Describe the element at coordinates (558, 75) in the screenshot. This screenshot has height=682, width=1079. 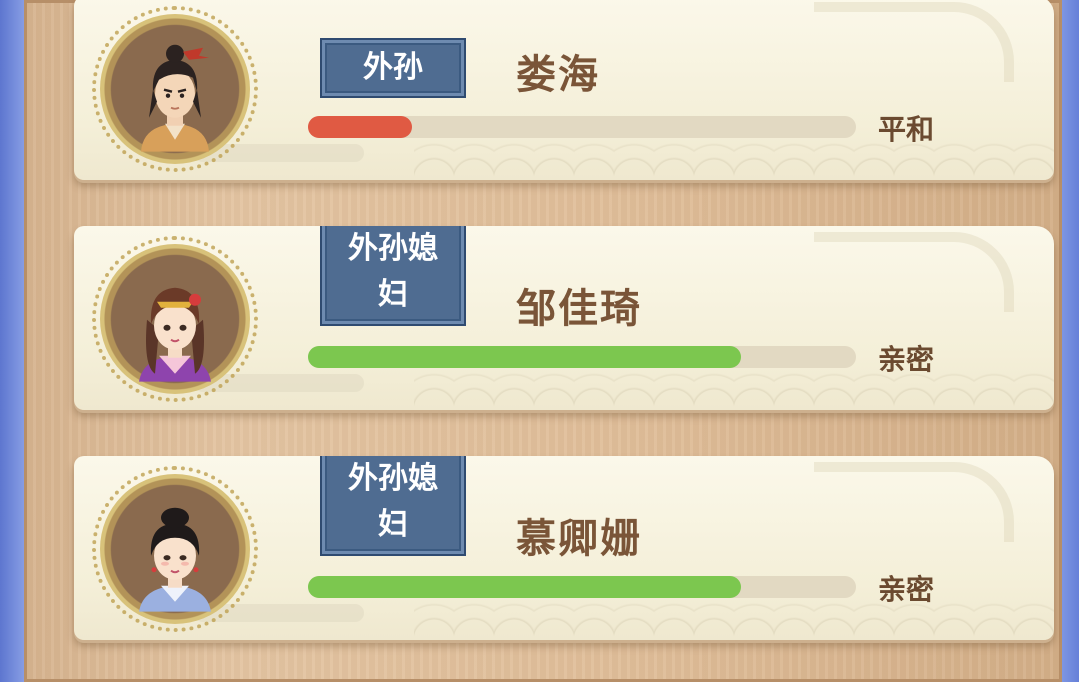
I see `relative-name: 娄海` at that location.